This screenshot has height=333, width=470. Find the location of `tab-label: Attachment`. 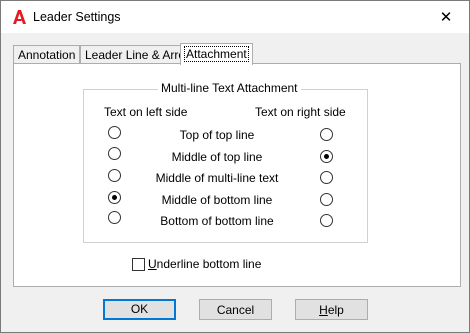

tab-label: Attachment is located at coordinates (216, 54).